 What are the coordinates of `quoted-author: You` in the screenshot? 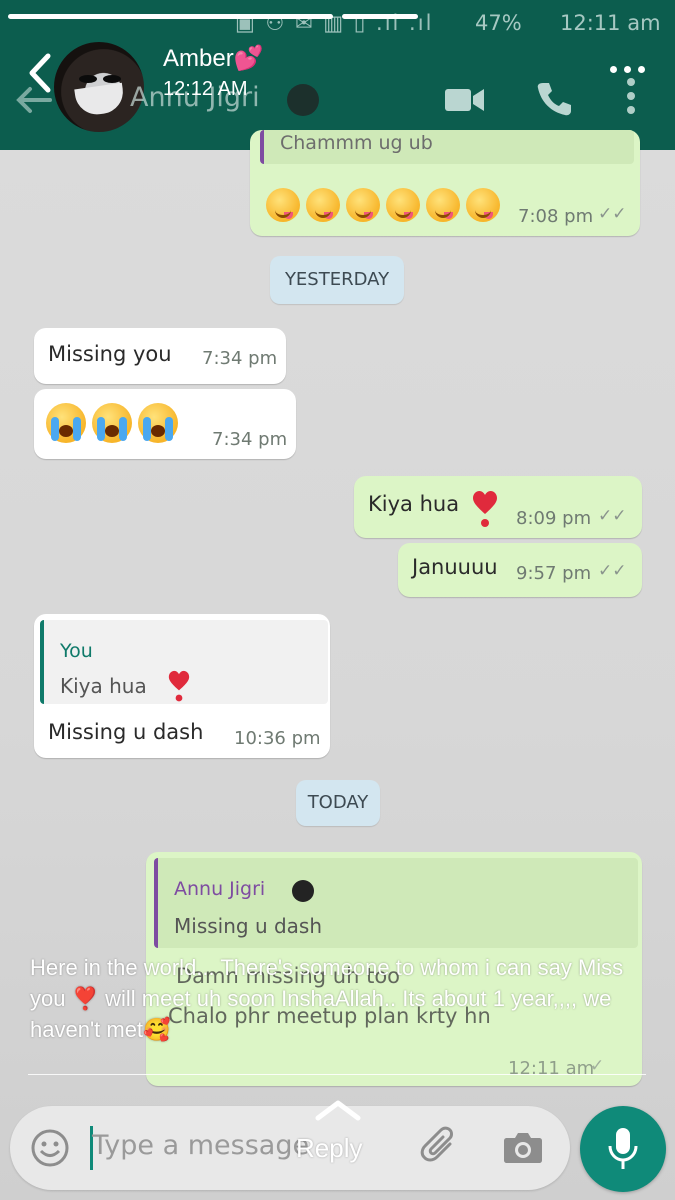 It's located at (76, 651).